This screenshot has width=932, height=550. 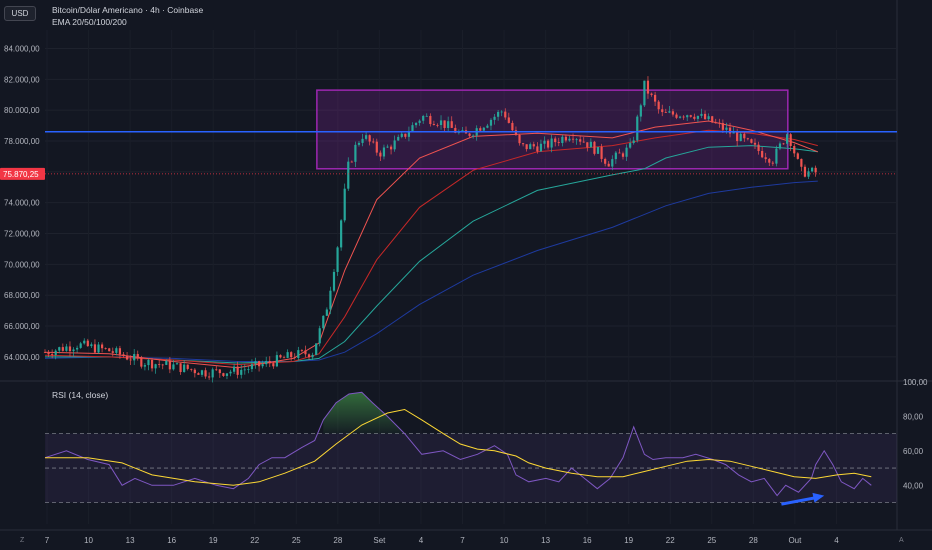 What do you see at coordinates (22, 79) in the screenshot?
I see `price-tick-label: 82.000,00` at bounding box center [22, 79].